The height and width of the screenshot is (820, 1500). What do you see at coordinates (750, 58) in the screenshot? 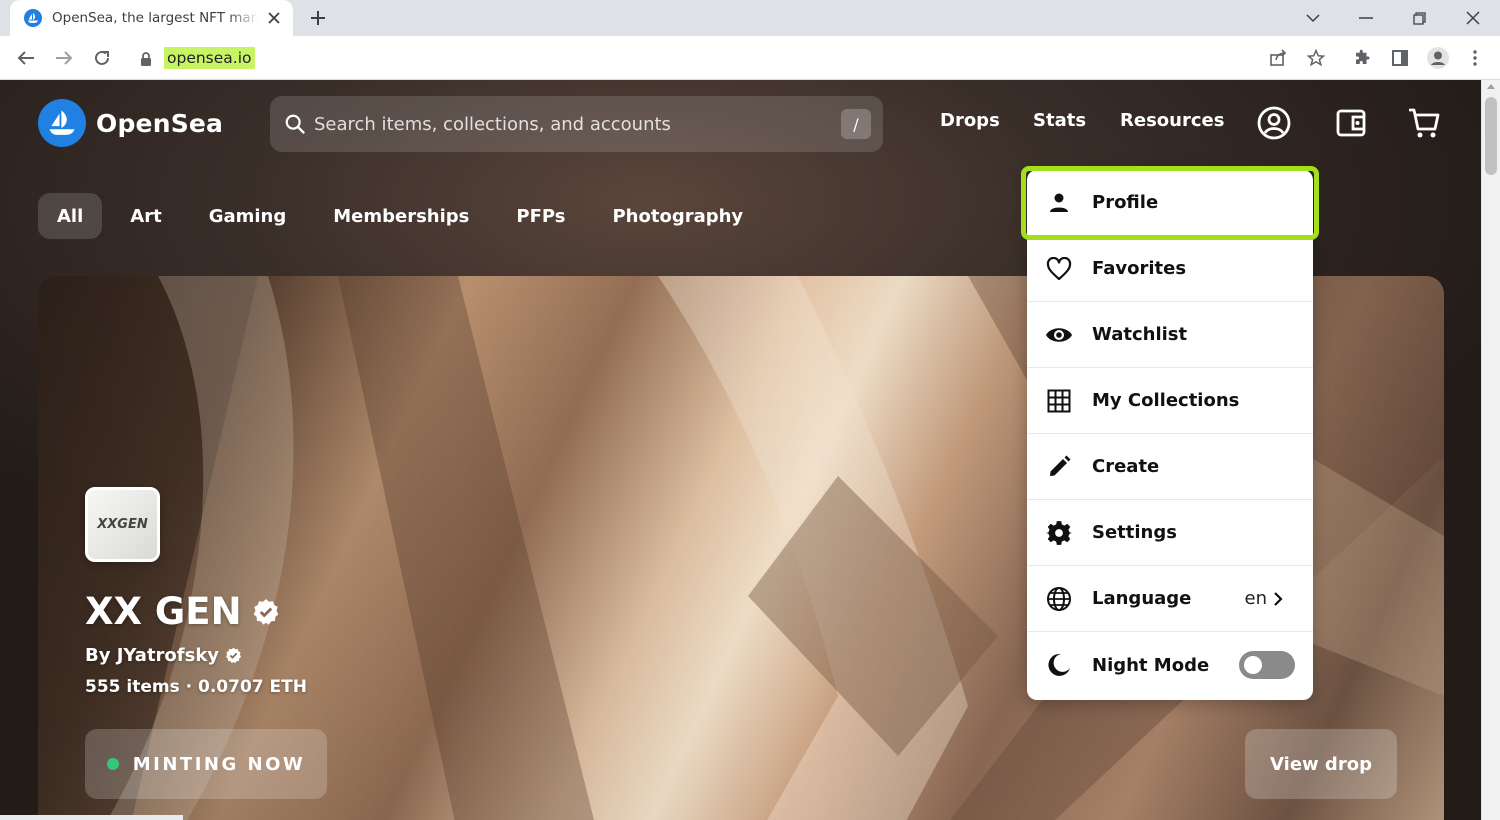
I see `browser-toolbar: opensea.io` at bounding box center [750, 58].